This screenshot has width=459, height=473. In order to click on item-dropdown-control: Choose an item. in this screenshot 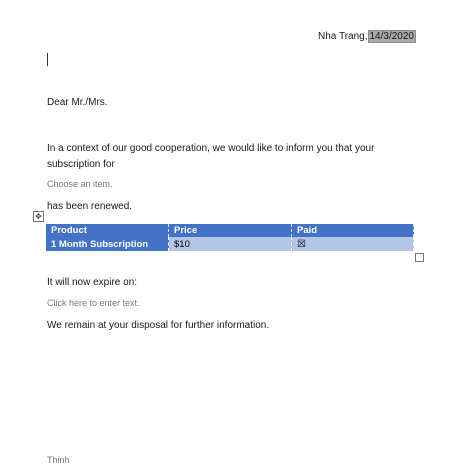, I will do `click(80, 184)`.